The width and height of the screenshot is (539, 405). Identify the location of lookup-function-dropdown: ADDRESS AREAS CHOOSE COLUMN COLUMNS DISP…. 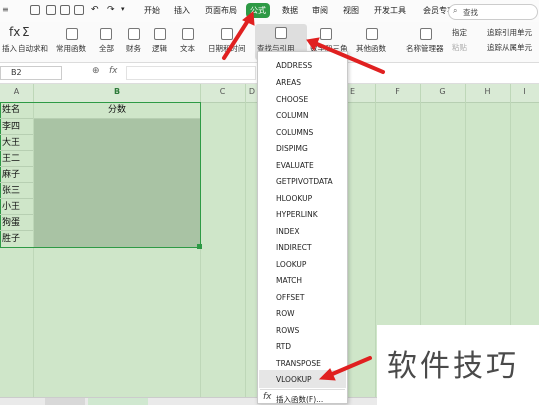
(302, 227).